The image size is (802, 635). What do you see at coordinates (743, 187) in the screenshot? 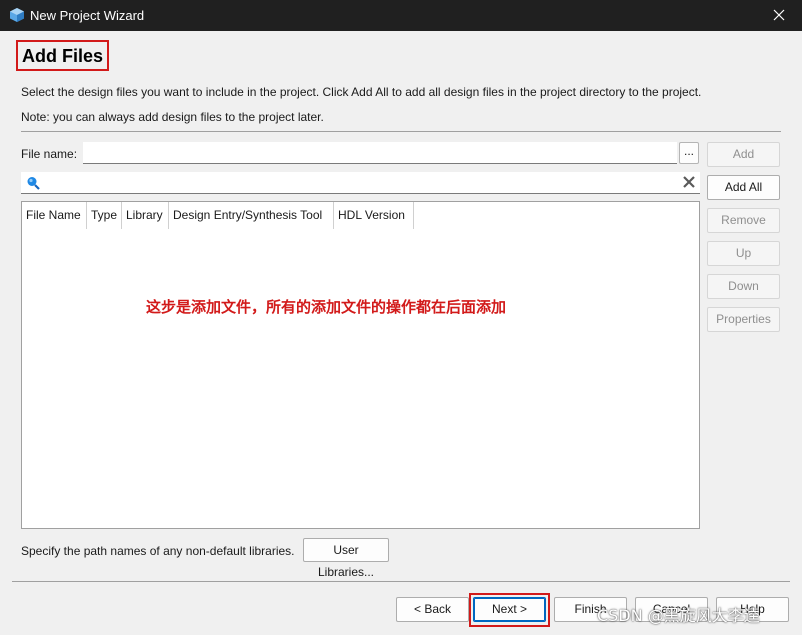
I see `add-all-button: Add All` at bounding box center [743, 187].